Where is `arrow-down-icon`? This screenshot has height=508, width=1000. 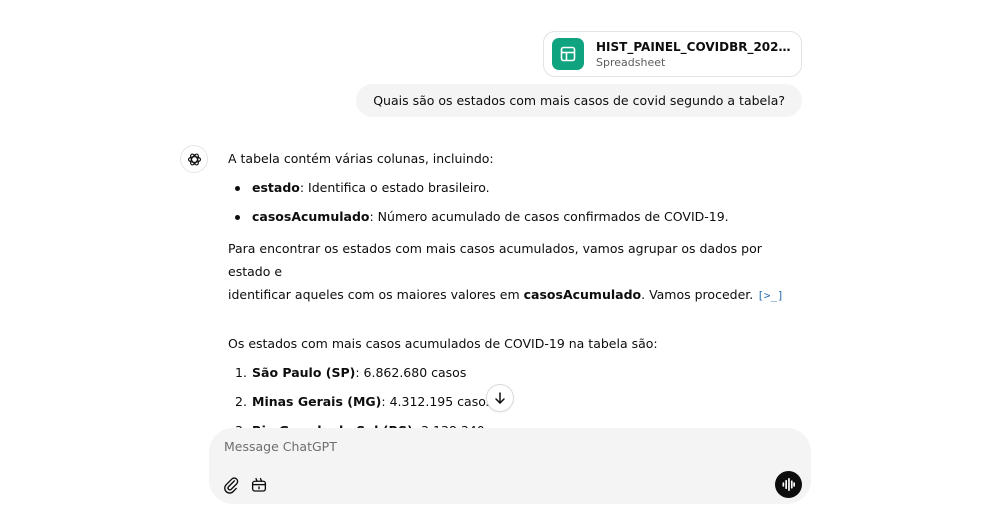 arrow-down-icon is located at coordinates (500, 398).